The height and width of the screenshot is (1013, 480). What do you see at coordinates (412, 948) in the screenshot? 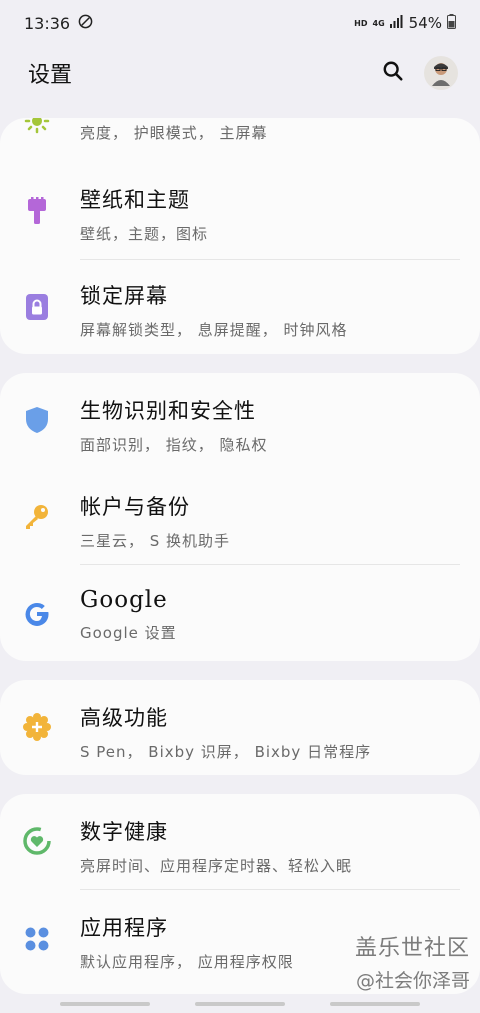
I see `watermark-title: 盖乐世社区` at bounding box center [412, 948].